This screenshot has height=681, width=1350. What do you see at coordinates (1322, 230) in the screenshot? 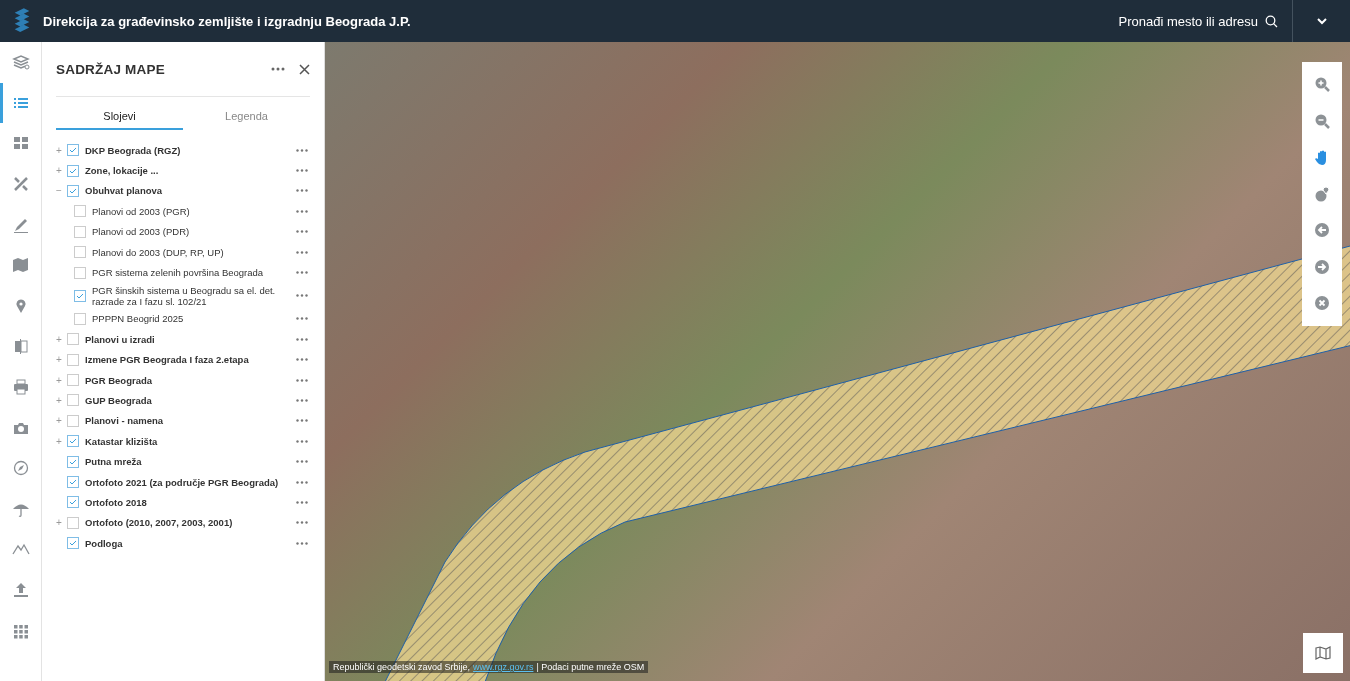
I see `arrow-left-icon` at bounding box center [1322, 230].